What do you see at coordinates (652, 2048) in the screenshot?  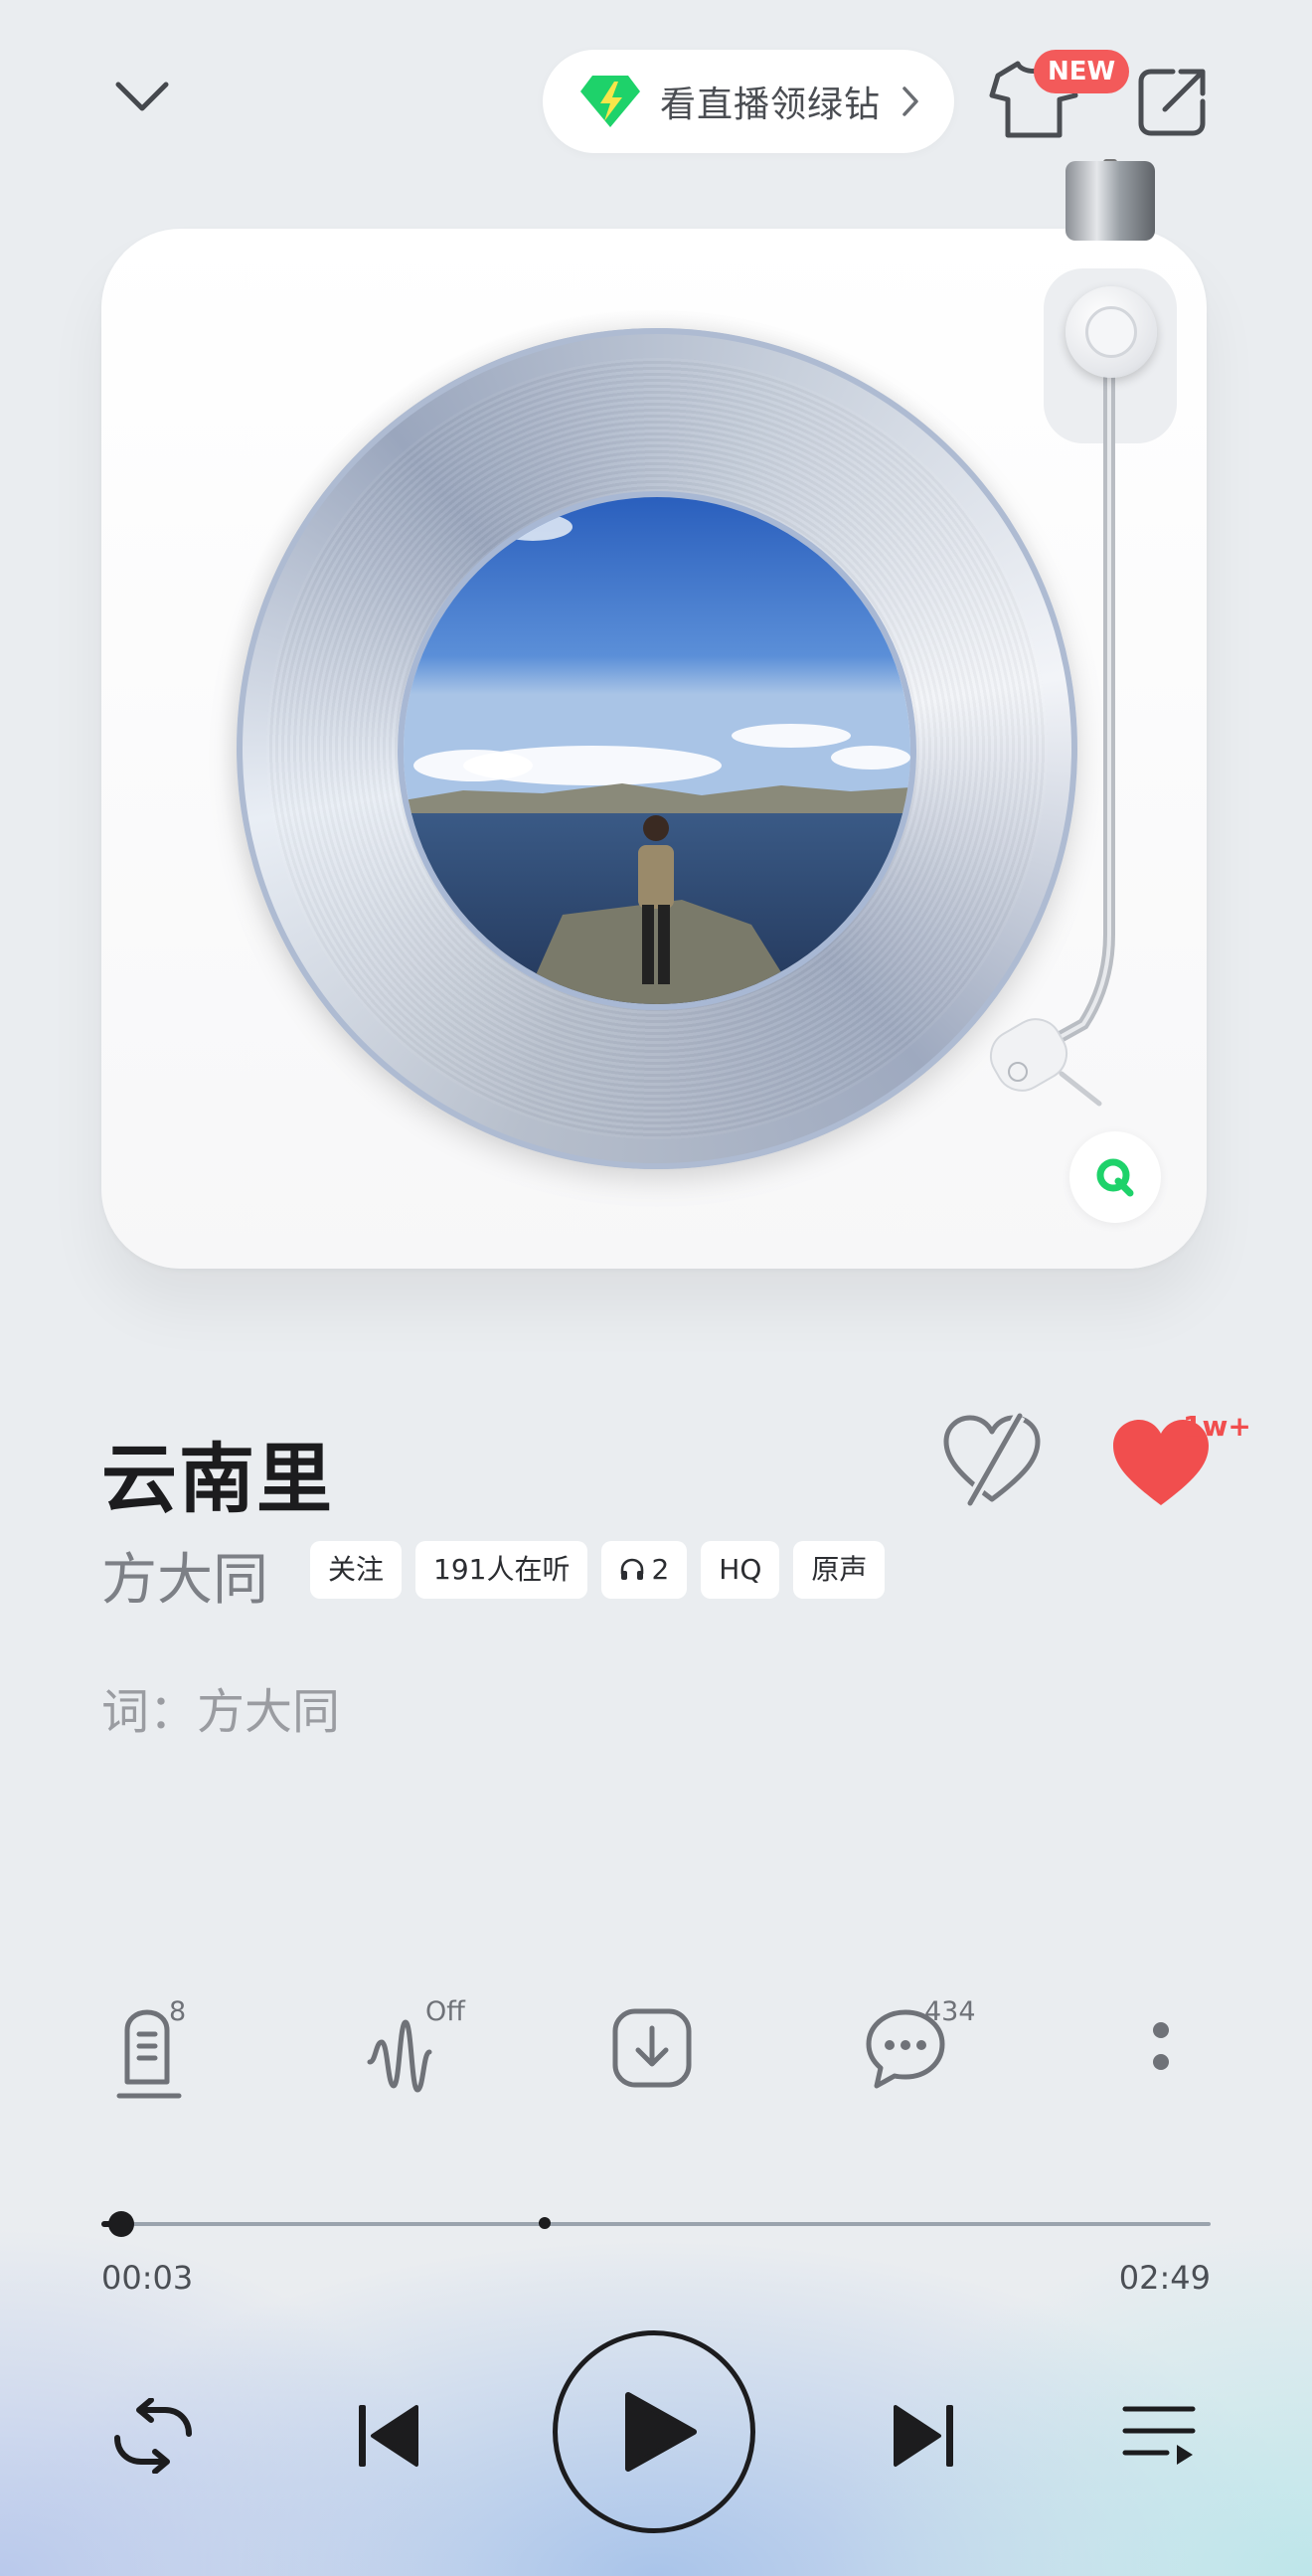 I see `download-icon` at bounding box center [652, 2048].